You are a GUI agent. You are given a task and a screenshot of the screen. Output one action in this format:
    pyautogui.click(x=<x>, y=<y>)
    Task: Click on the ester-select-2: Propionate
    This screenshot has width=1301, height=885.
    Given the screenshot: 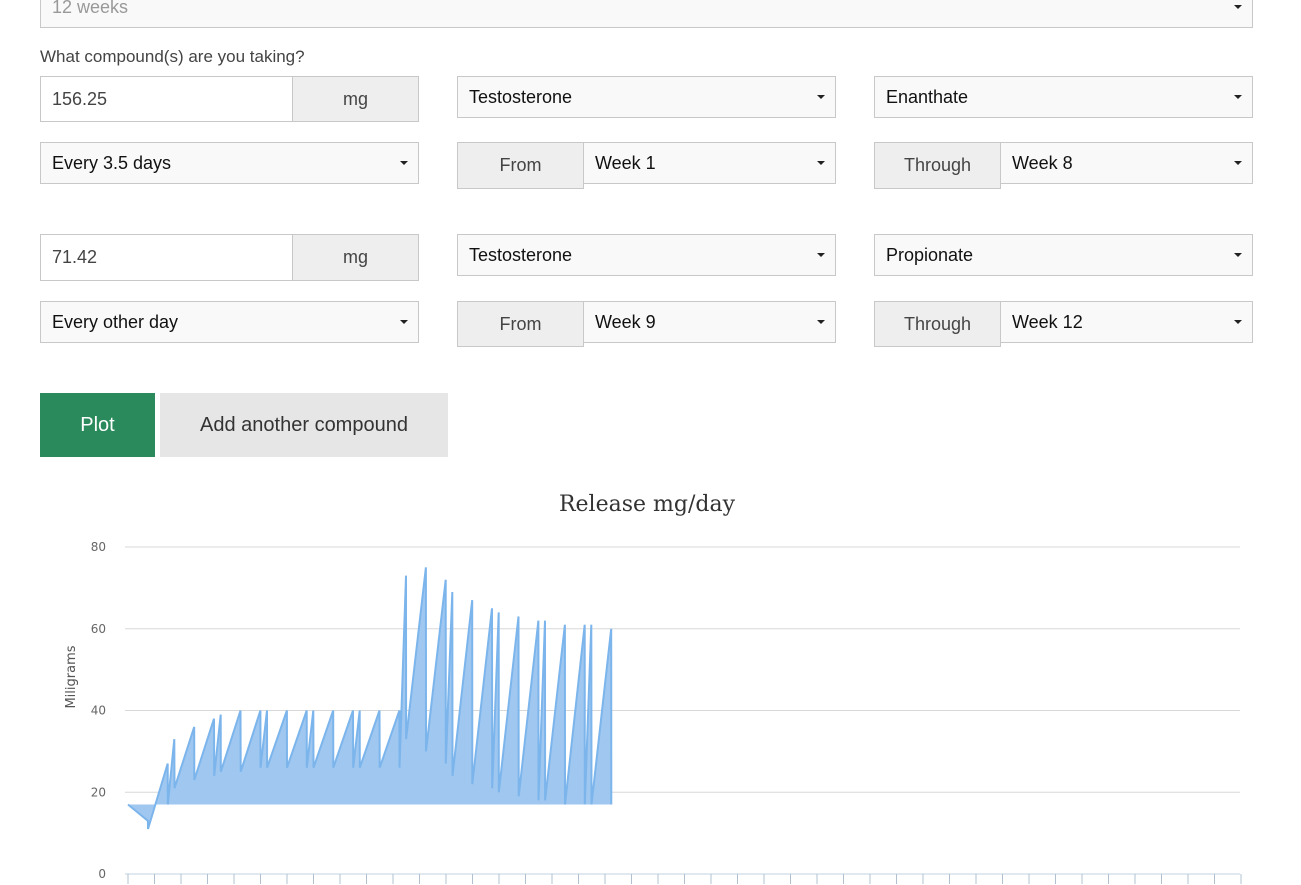 What is the action you would take?
    pyautogui.click(x=1063, y=255)
    